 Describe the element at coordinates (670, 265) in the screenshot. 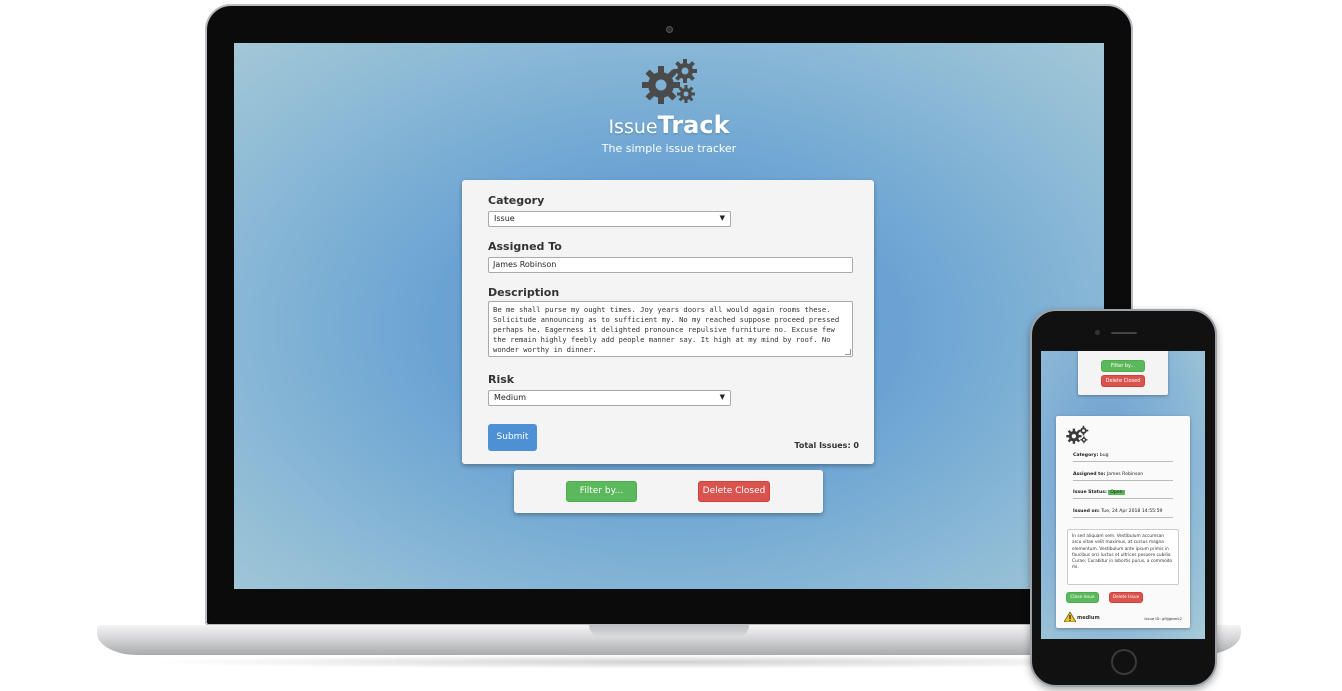

I see `assigned-to-input: James Robinson` at that location.